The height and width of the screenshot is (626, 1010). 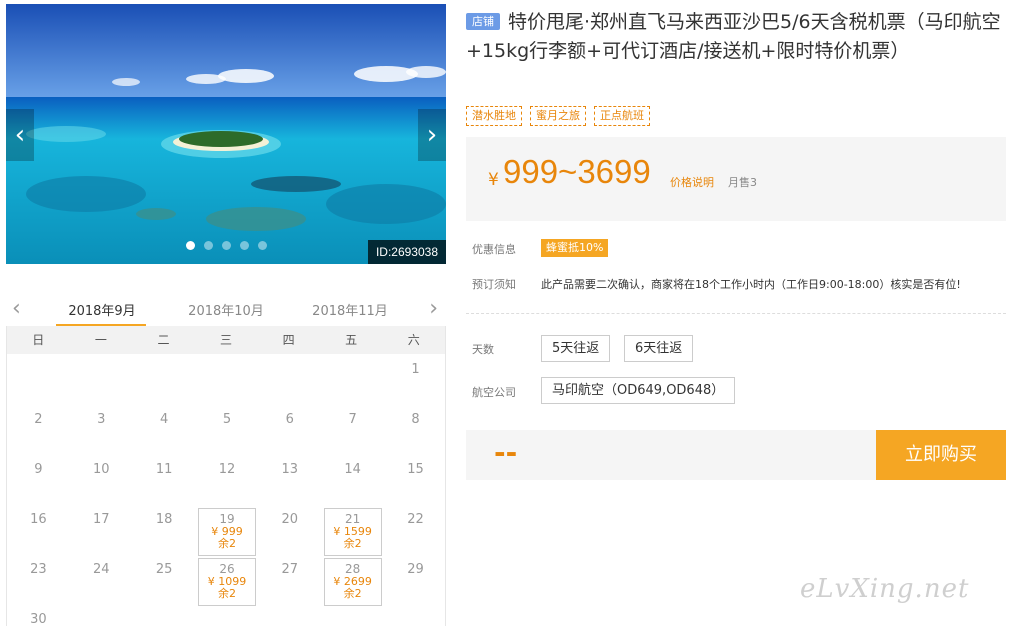 What do you see at coordinates (38, 569) in the screenshot?
I see `day-number: 23` at bounding box center [38, 569].